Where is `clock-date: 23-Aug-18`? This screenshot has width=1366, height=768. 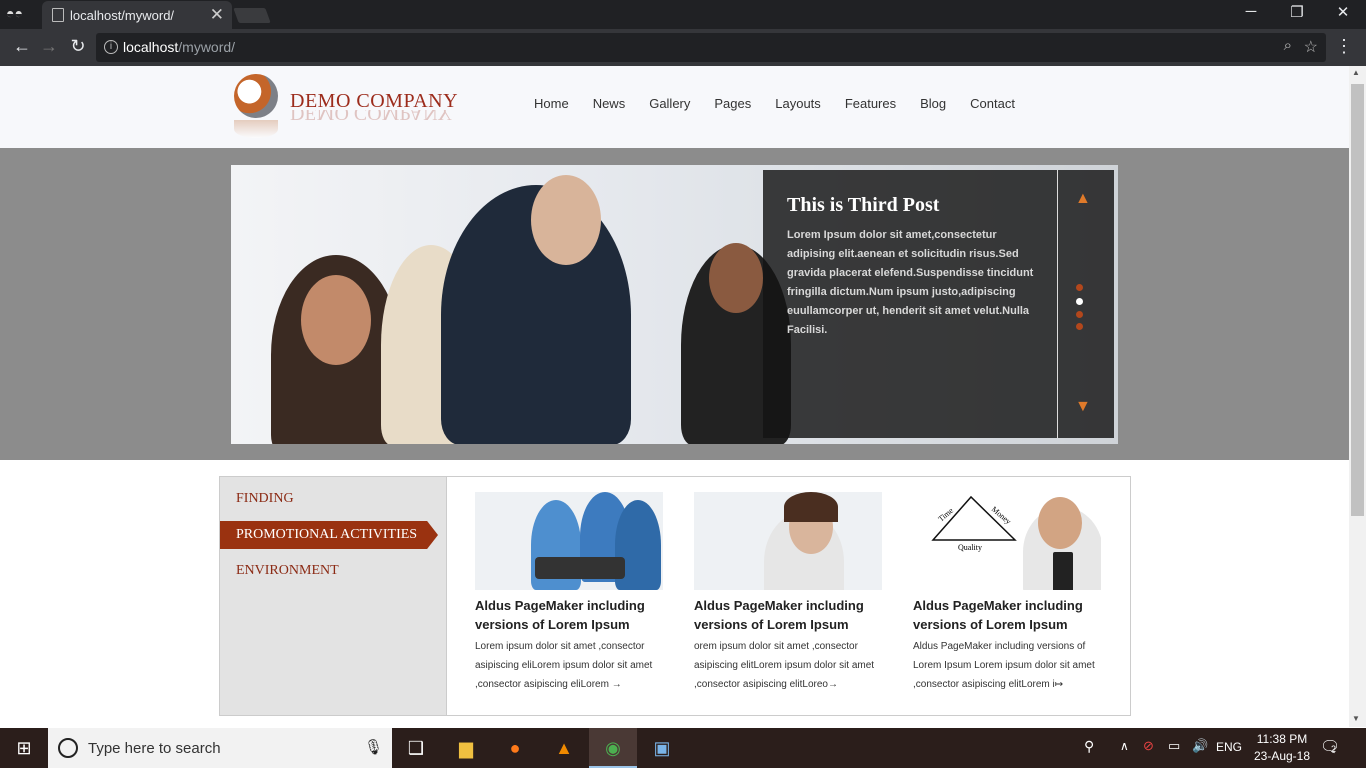
clock-date: 23-Aug-18 is located at coordinates (1282, 756).